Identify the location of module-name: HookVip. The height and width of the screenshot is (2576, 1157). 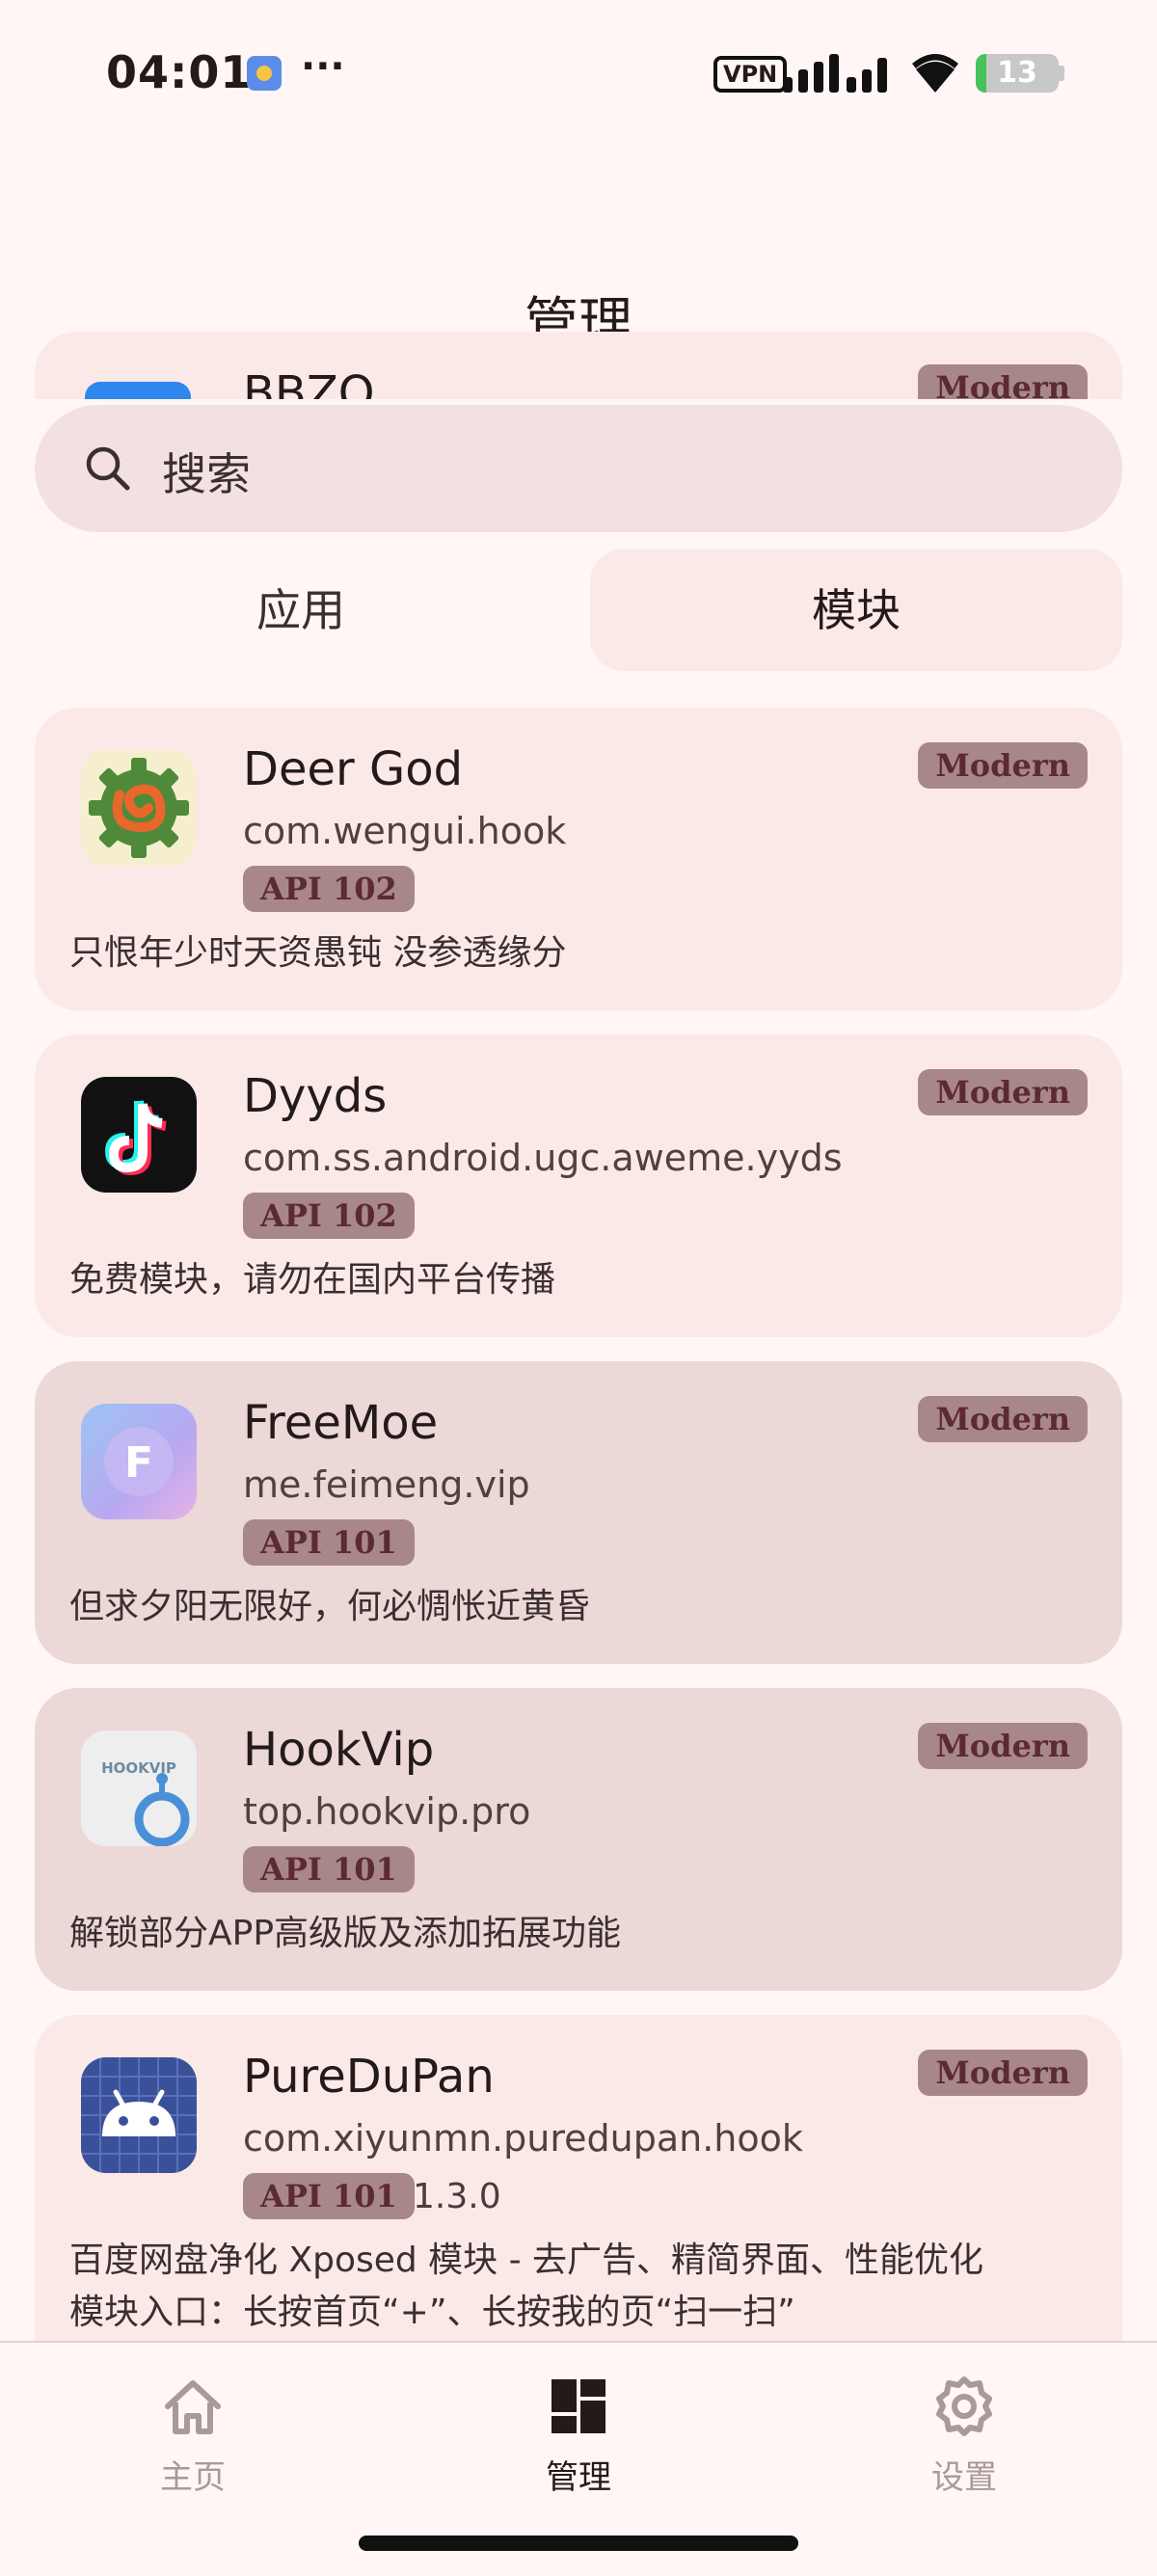
(339, 1750).